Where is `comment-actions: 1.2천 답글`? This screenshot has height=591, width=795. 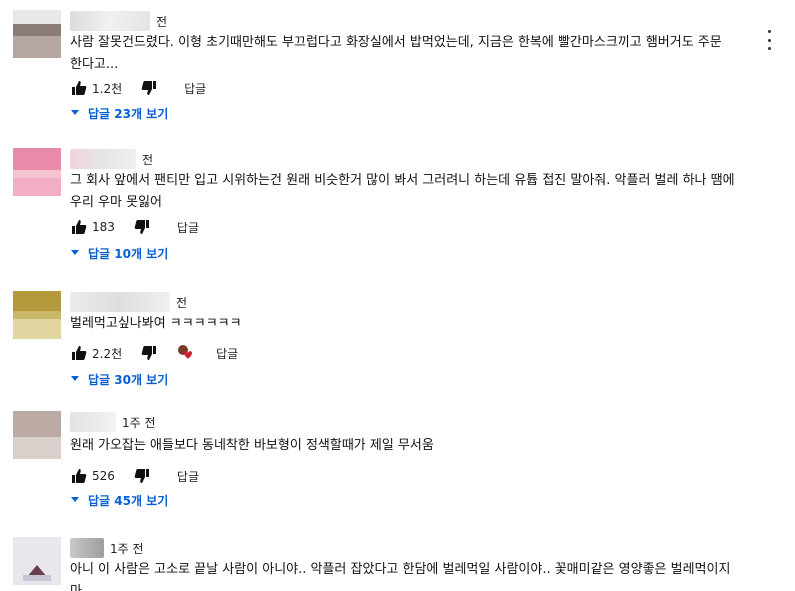
comment-actions: 1.2천 답글 is located at coordinates (138, 88).